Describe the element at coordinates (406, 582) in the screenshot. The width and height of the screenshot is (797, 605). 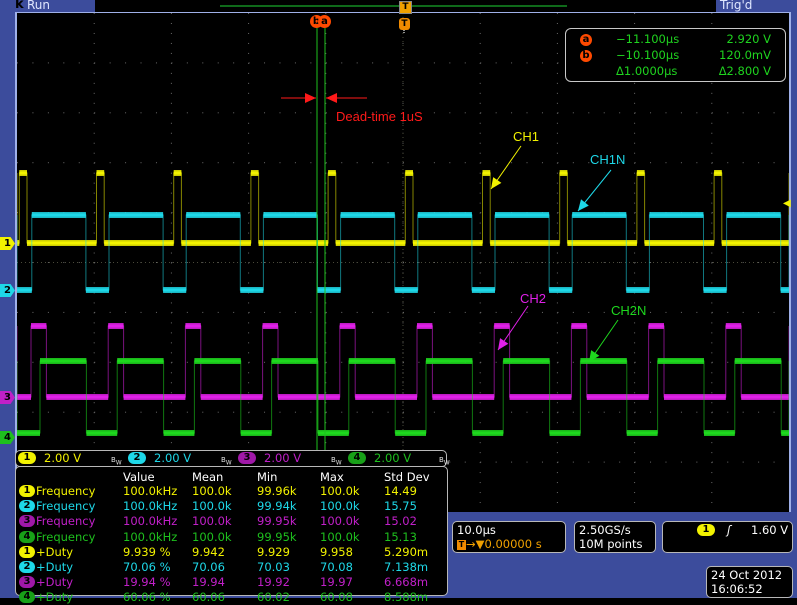
I see `measurement-std: 6.668m` at that location.